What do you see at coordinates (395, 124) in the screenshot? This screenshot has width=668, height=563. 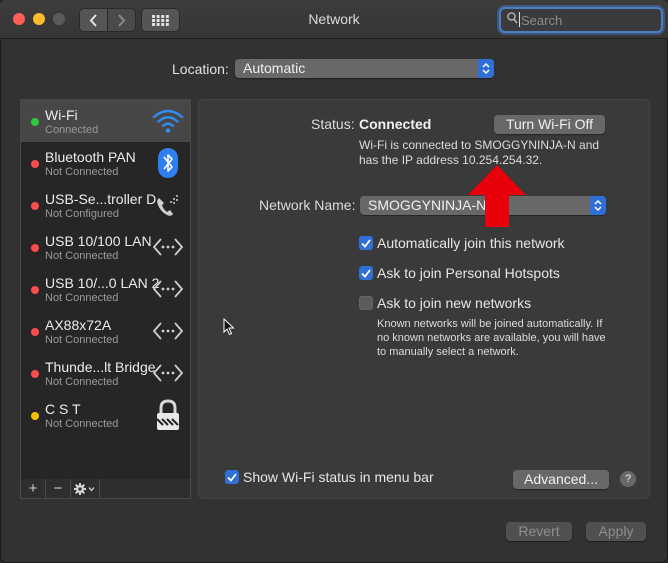 I see `status-value: Connected` at bounding box center [395, 124].